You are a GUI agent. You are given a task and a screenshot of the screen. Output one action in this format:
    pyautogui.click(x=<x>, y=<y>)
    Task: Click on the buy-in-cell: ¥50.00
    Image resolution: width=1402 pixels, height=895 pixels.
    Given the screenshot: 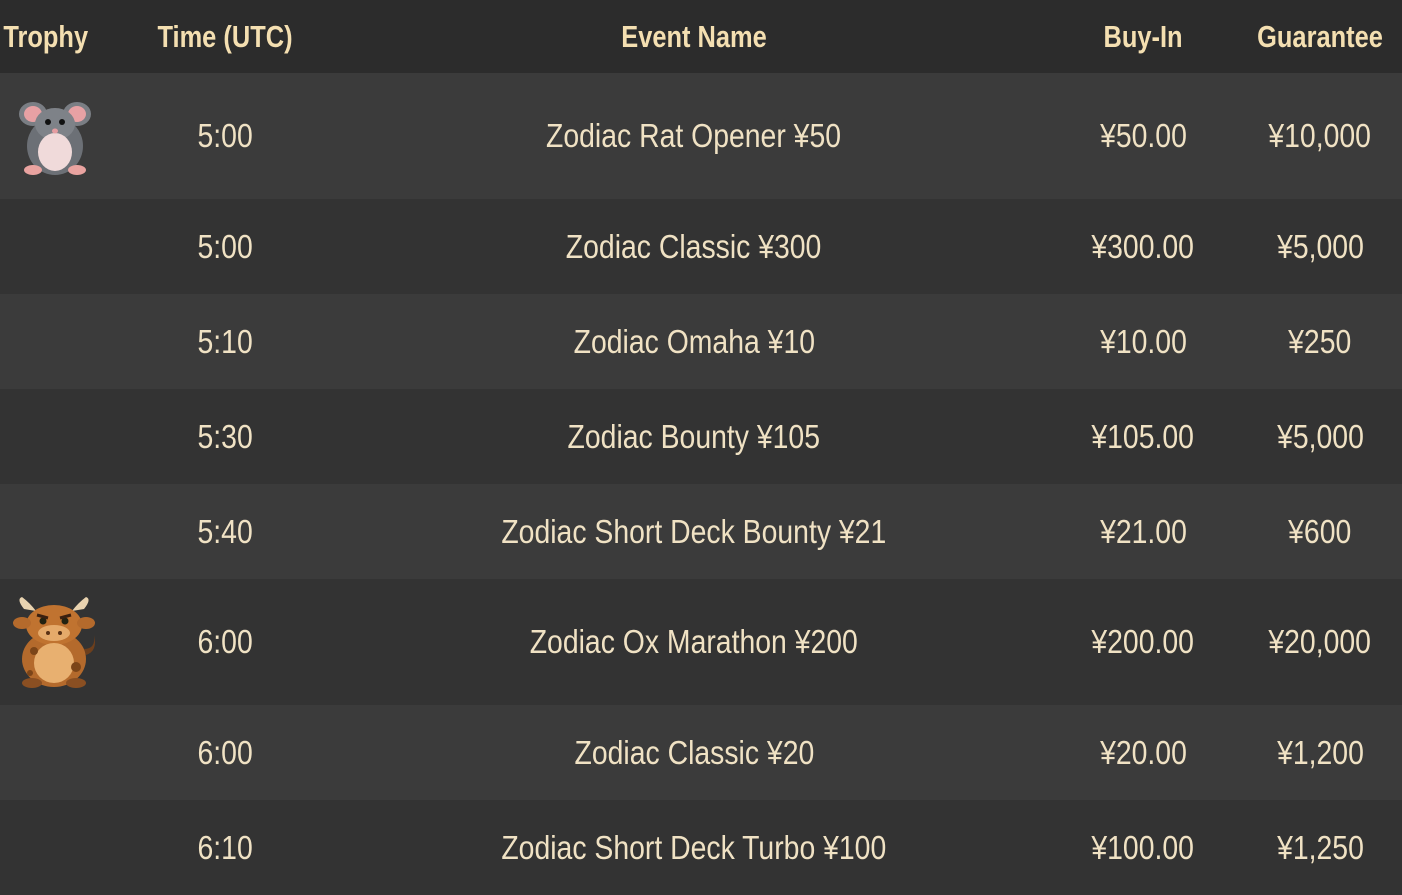 What is the action you would take?
    pyautogui.click(x=1143, y=135)
    